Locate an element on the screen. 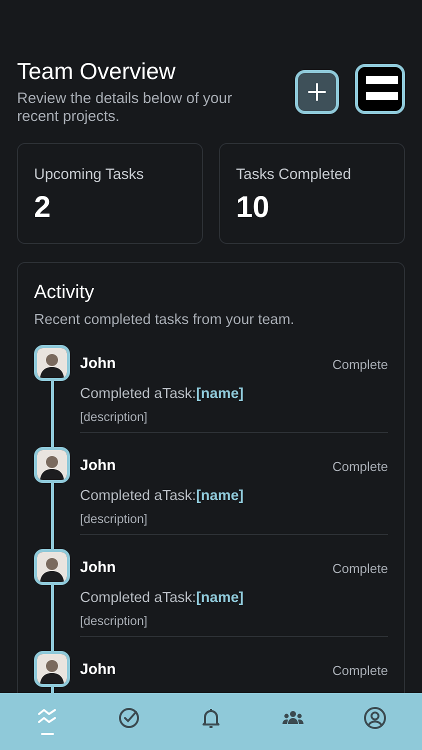 This screenshot has width=422, height=750. menu-button is located at coordinates (380, 89).